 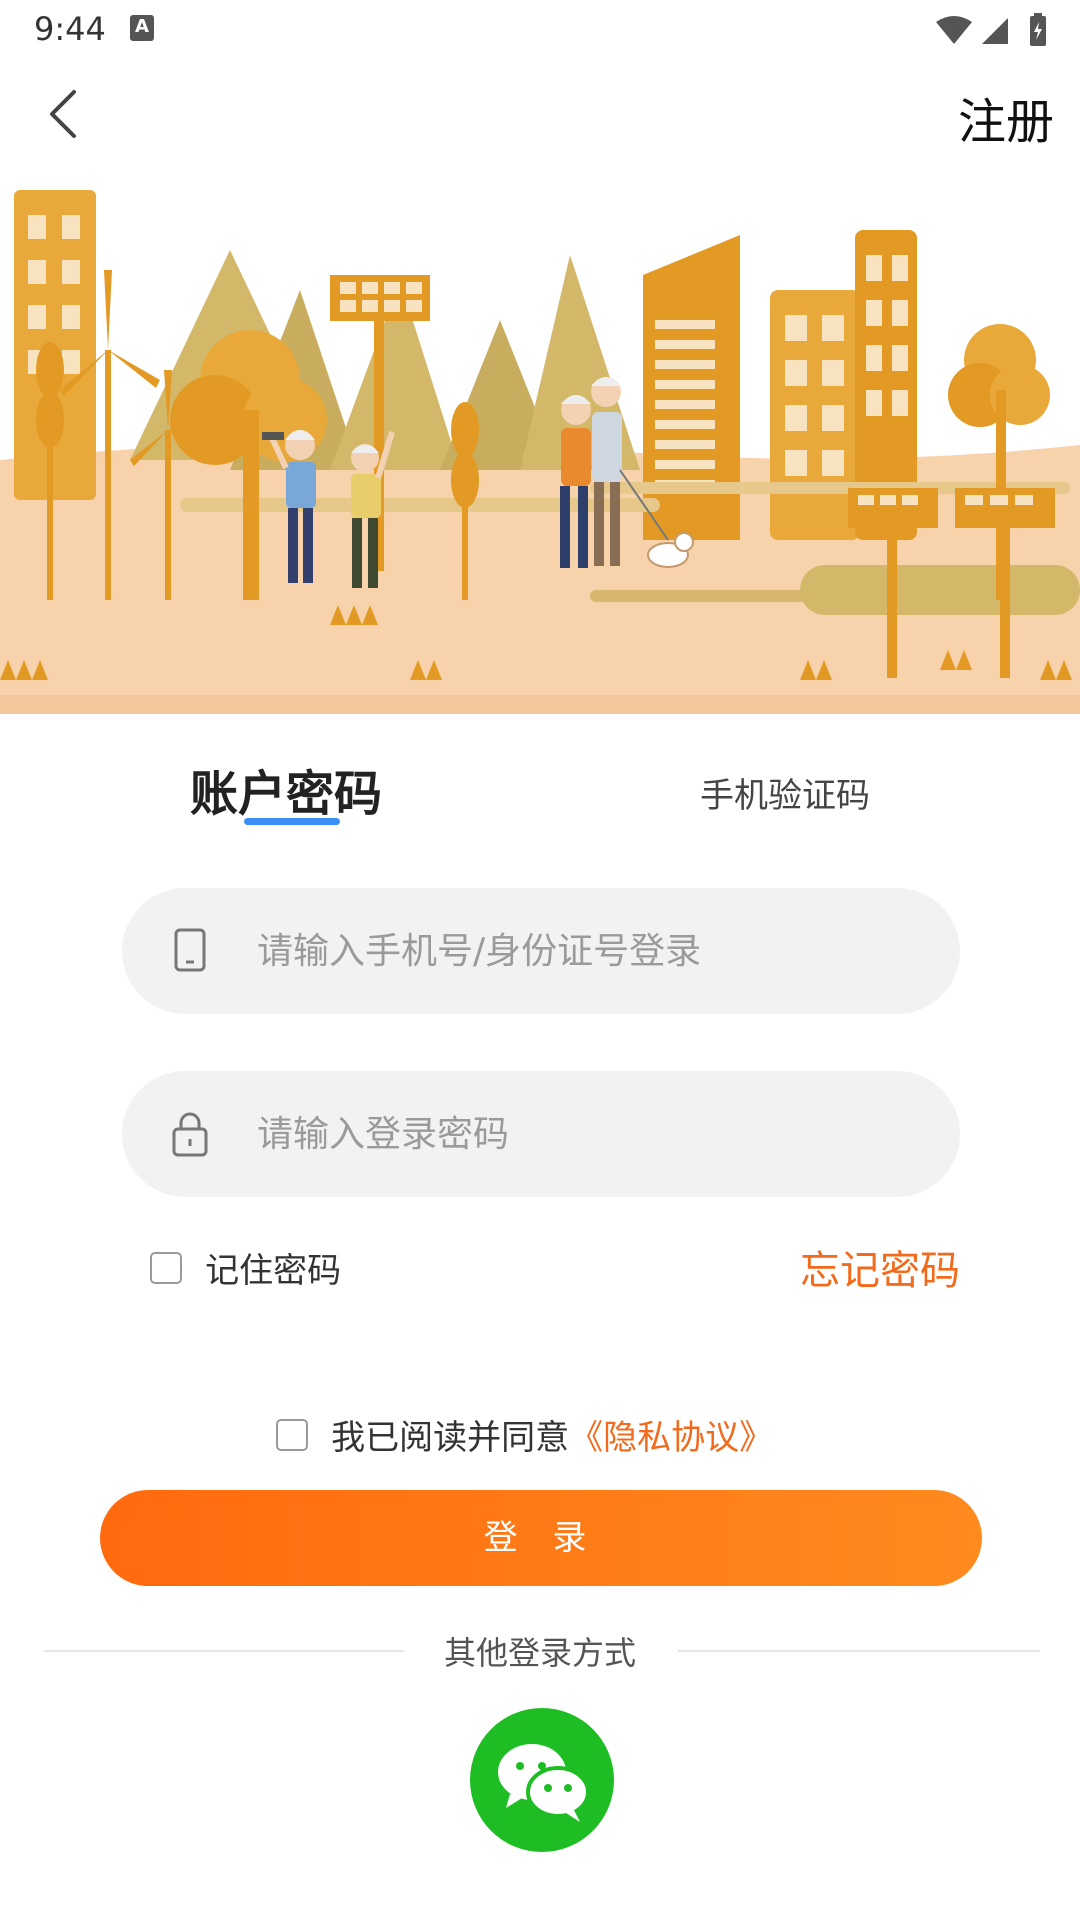 What do you see at coordinates (450, 1438) in the screenshot?
I see `agreement-text: 我已阅读并同意` at bounding box center [450, 1438].